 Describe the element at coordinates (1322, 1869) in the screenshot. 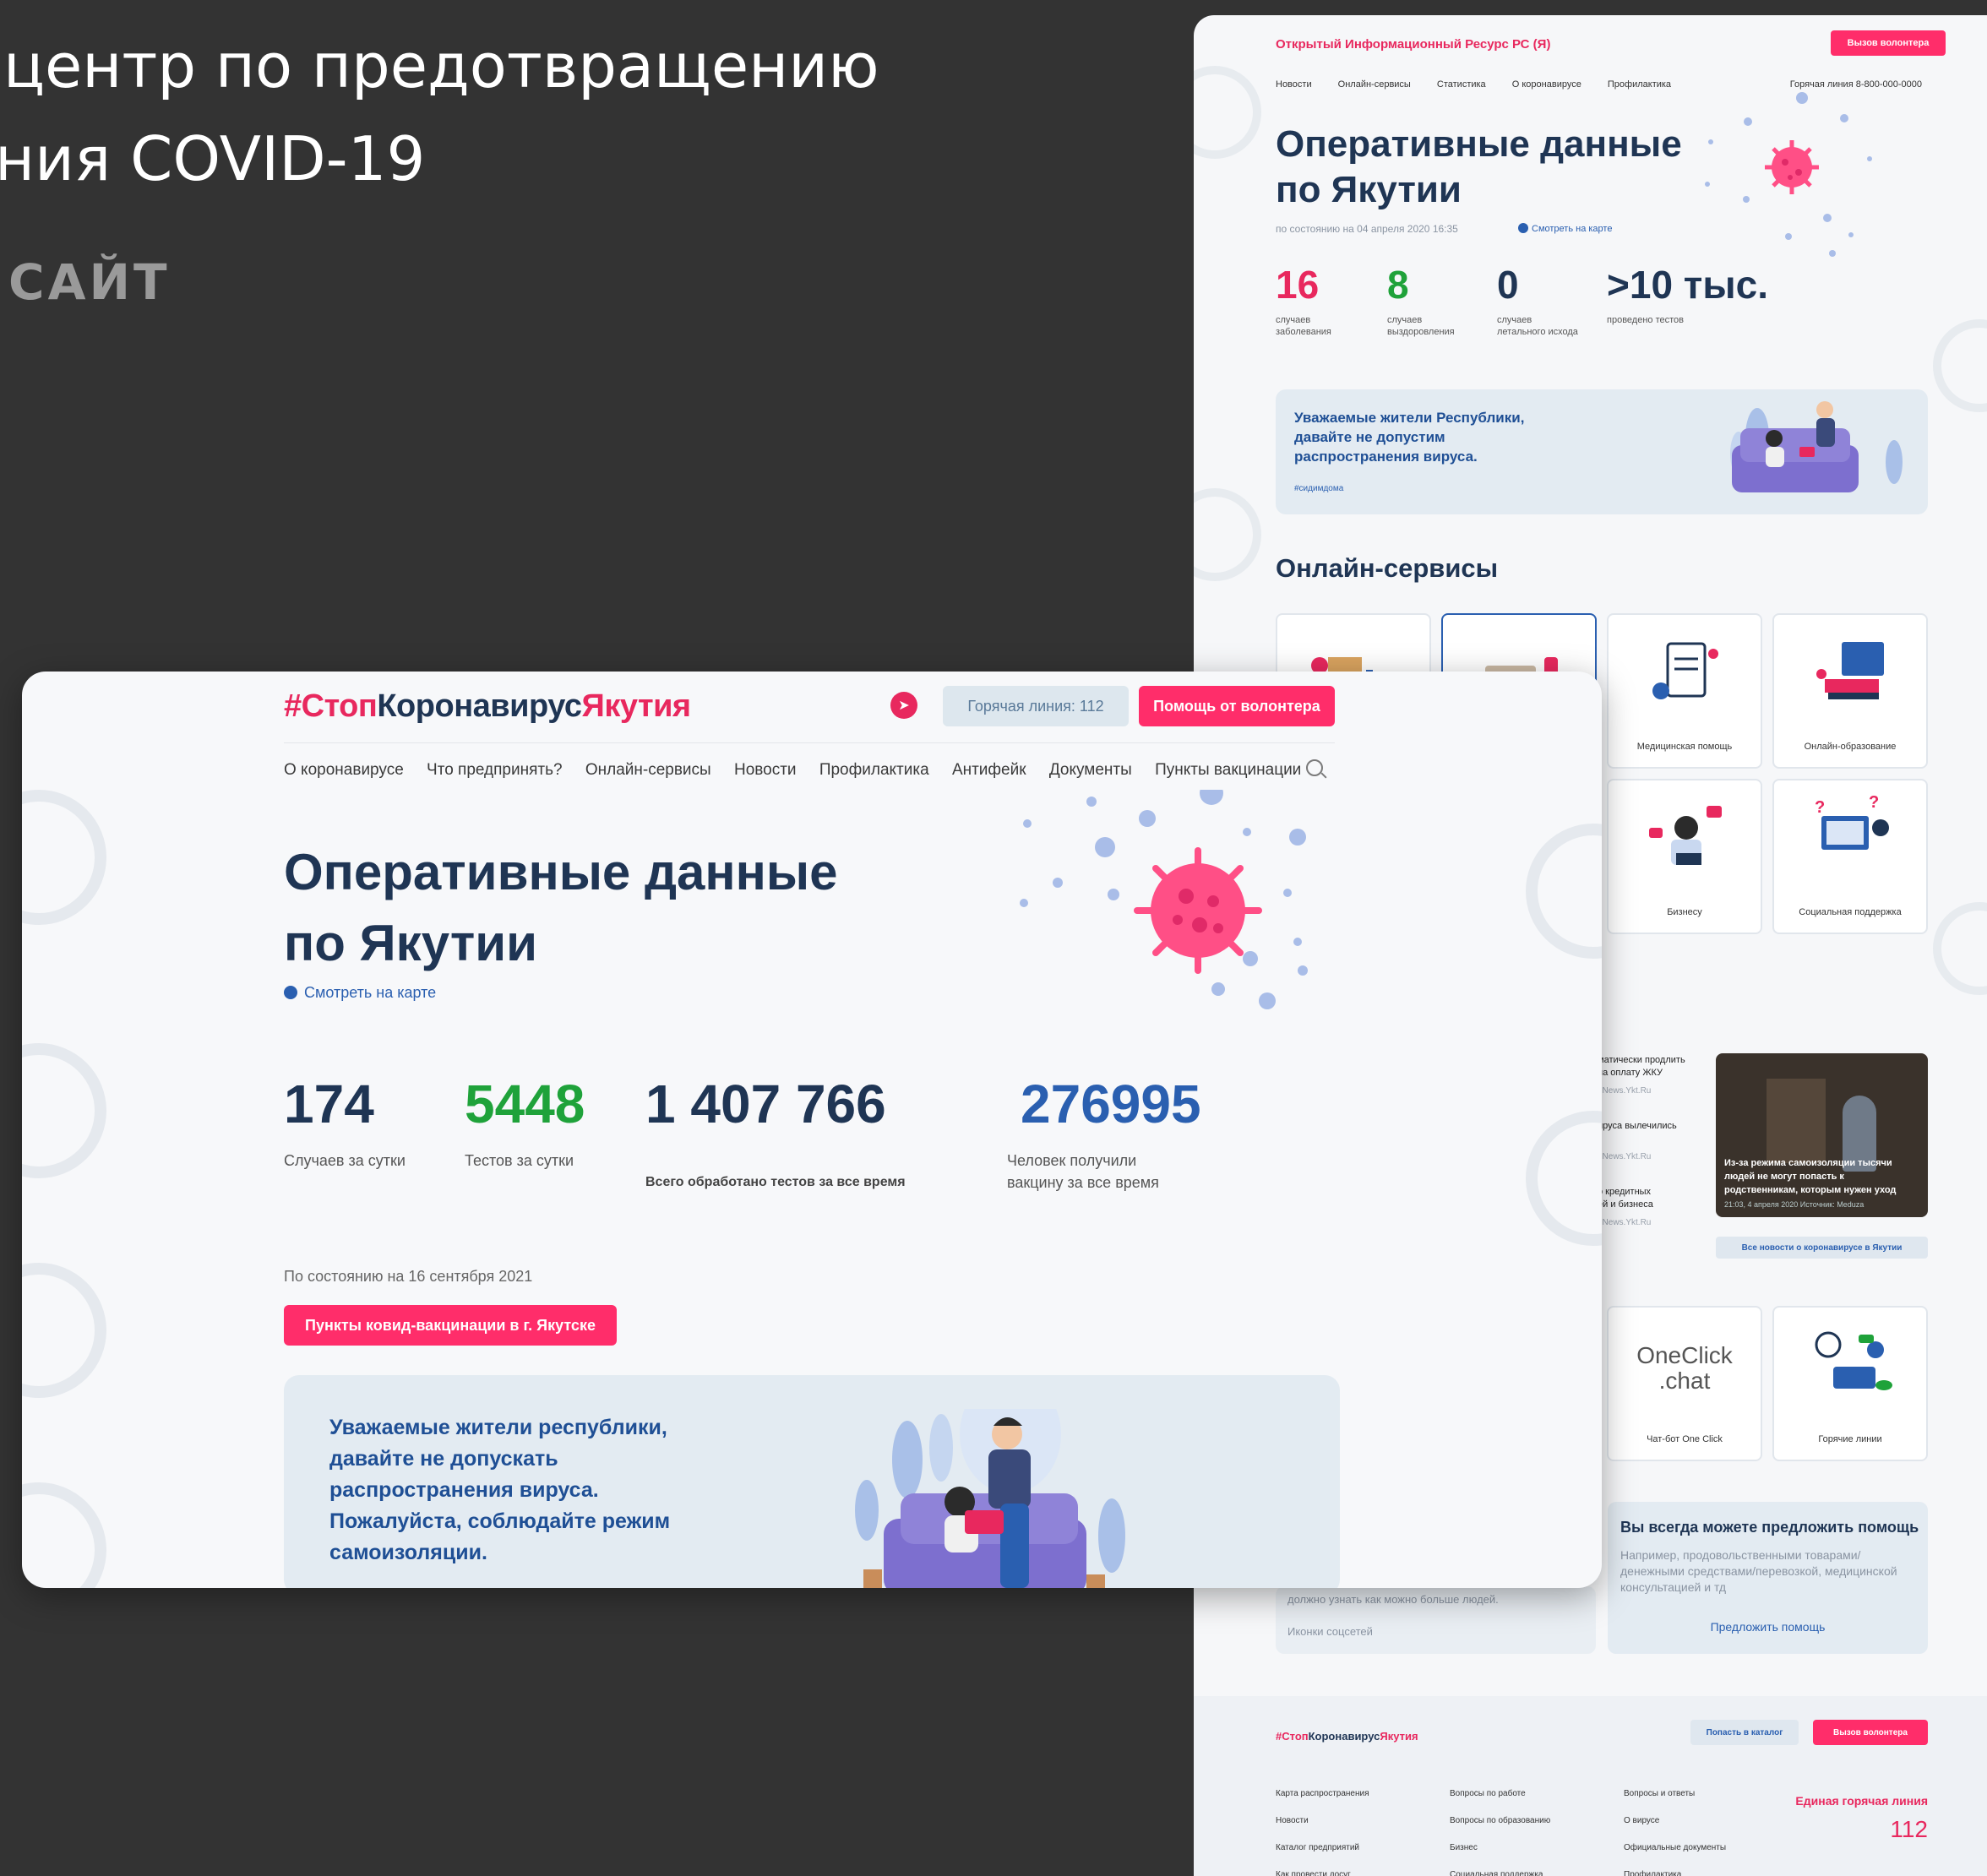

I see `footer-link: Как провести досуг` at that location.